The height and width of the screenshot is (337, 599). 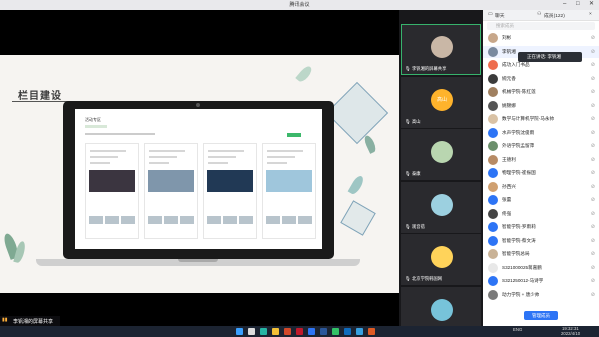 What do you see at coordinates (93, 119) in the screenshot?
I see `site-heading: 活动专区` at bounding box center [93, 119].